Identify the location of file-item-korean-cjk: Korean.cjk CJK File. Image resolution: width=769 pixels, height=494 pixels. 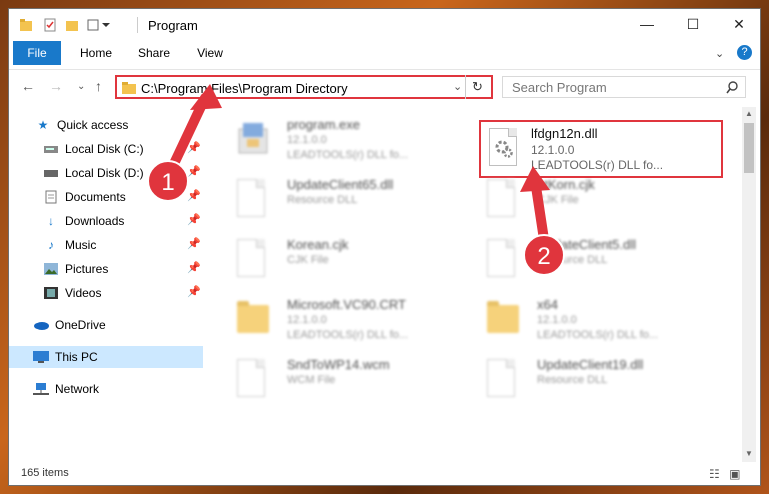
(341, 261).